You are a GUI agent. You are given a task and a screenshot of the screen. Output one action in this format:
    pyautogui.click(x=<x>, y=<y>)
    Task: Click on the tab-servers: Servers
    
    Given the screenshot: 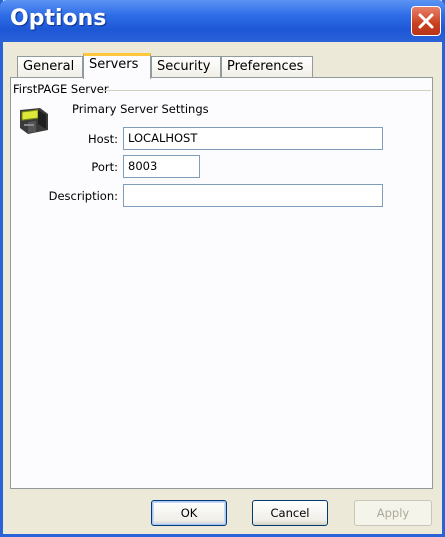 What is the action you would take?
    pyautogui.click(x=117, y=66)
    